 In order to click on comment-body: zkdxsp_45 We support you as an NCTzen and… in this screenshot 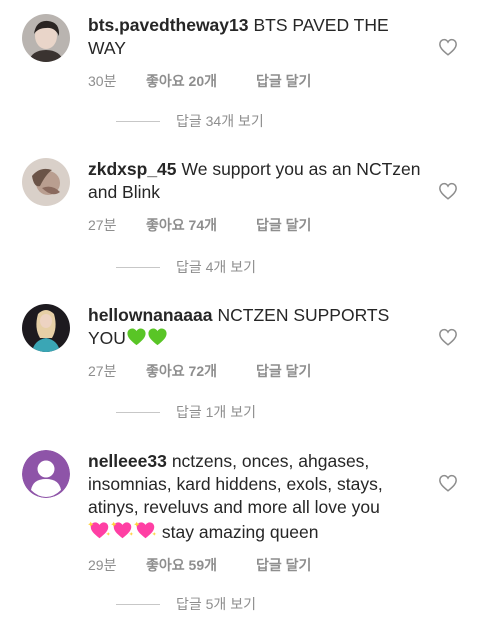, I will do `click(258, 196)`.